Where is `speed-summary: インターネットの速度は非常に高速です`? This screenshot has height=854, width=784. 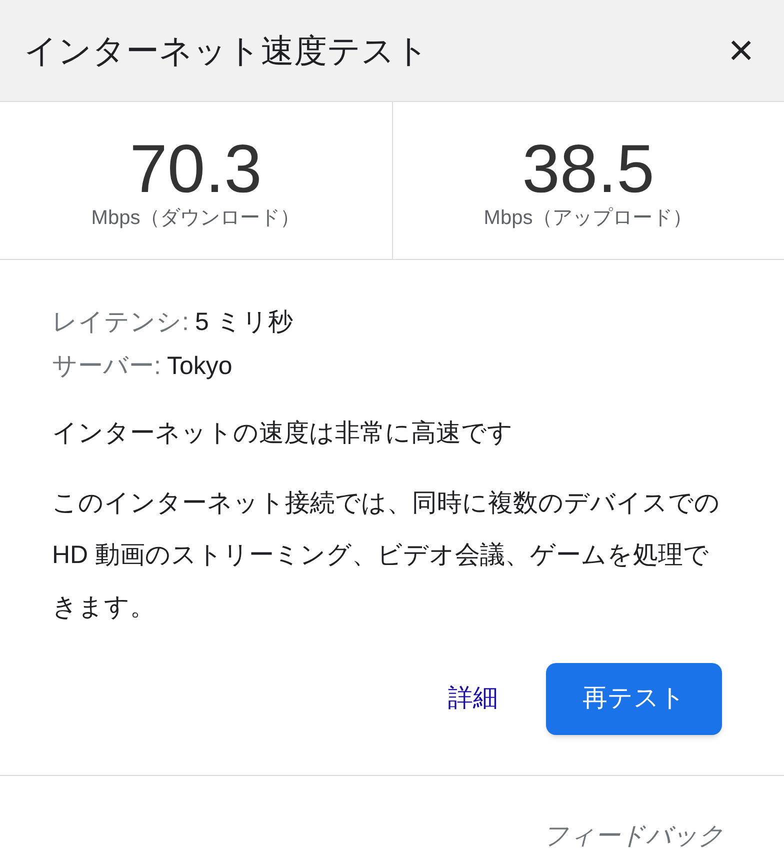
speed-summary: インターネットの速度は非常に高速です is located at coordinates (283, 433).